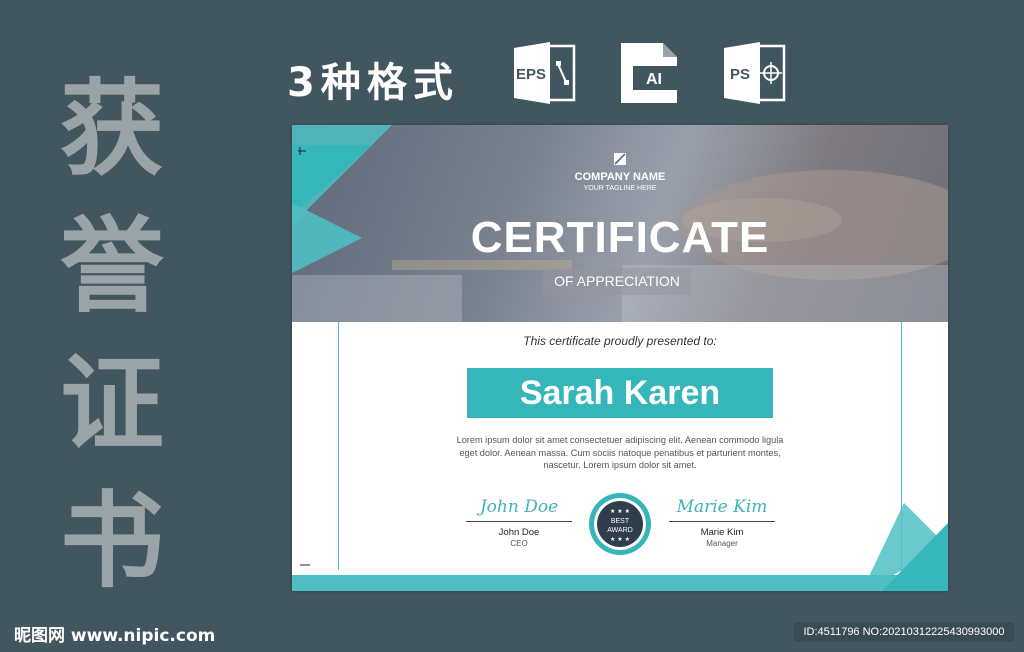 This screenshot has height=652, width=1024. Describe the element at coordinates (111, 266) in the screenshot. I see `side-title-char: 誉` at that location.